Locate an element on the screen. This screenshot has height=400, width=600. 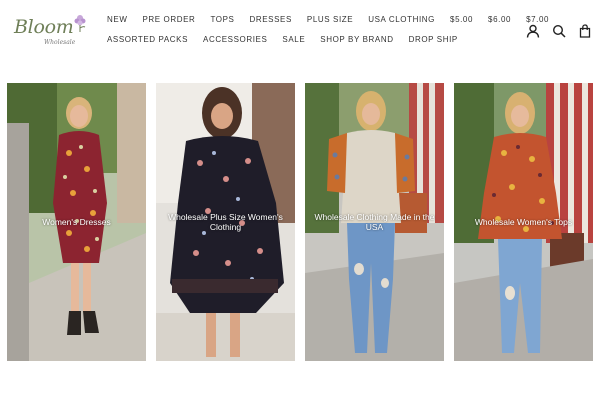
collection-caption: Wholesale Clothing Made in the USA is located at coordinates (374, 222).